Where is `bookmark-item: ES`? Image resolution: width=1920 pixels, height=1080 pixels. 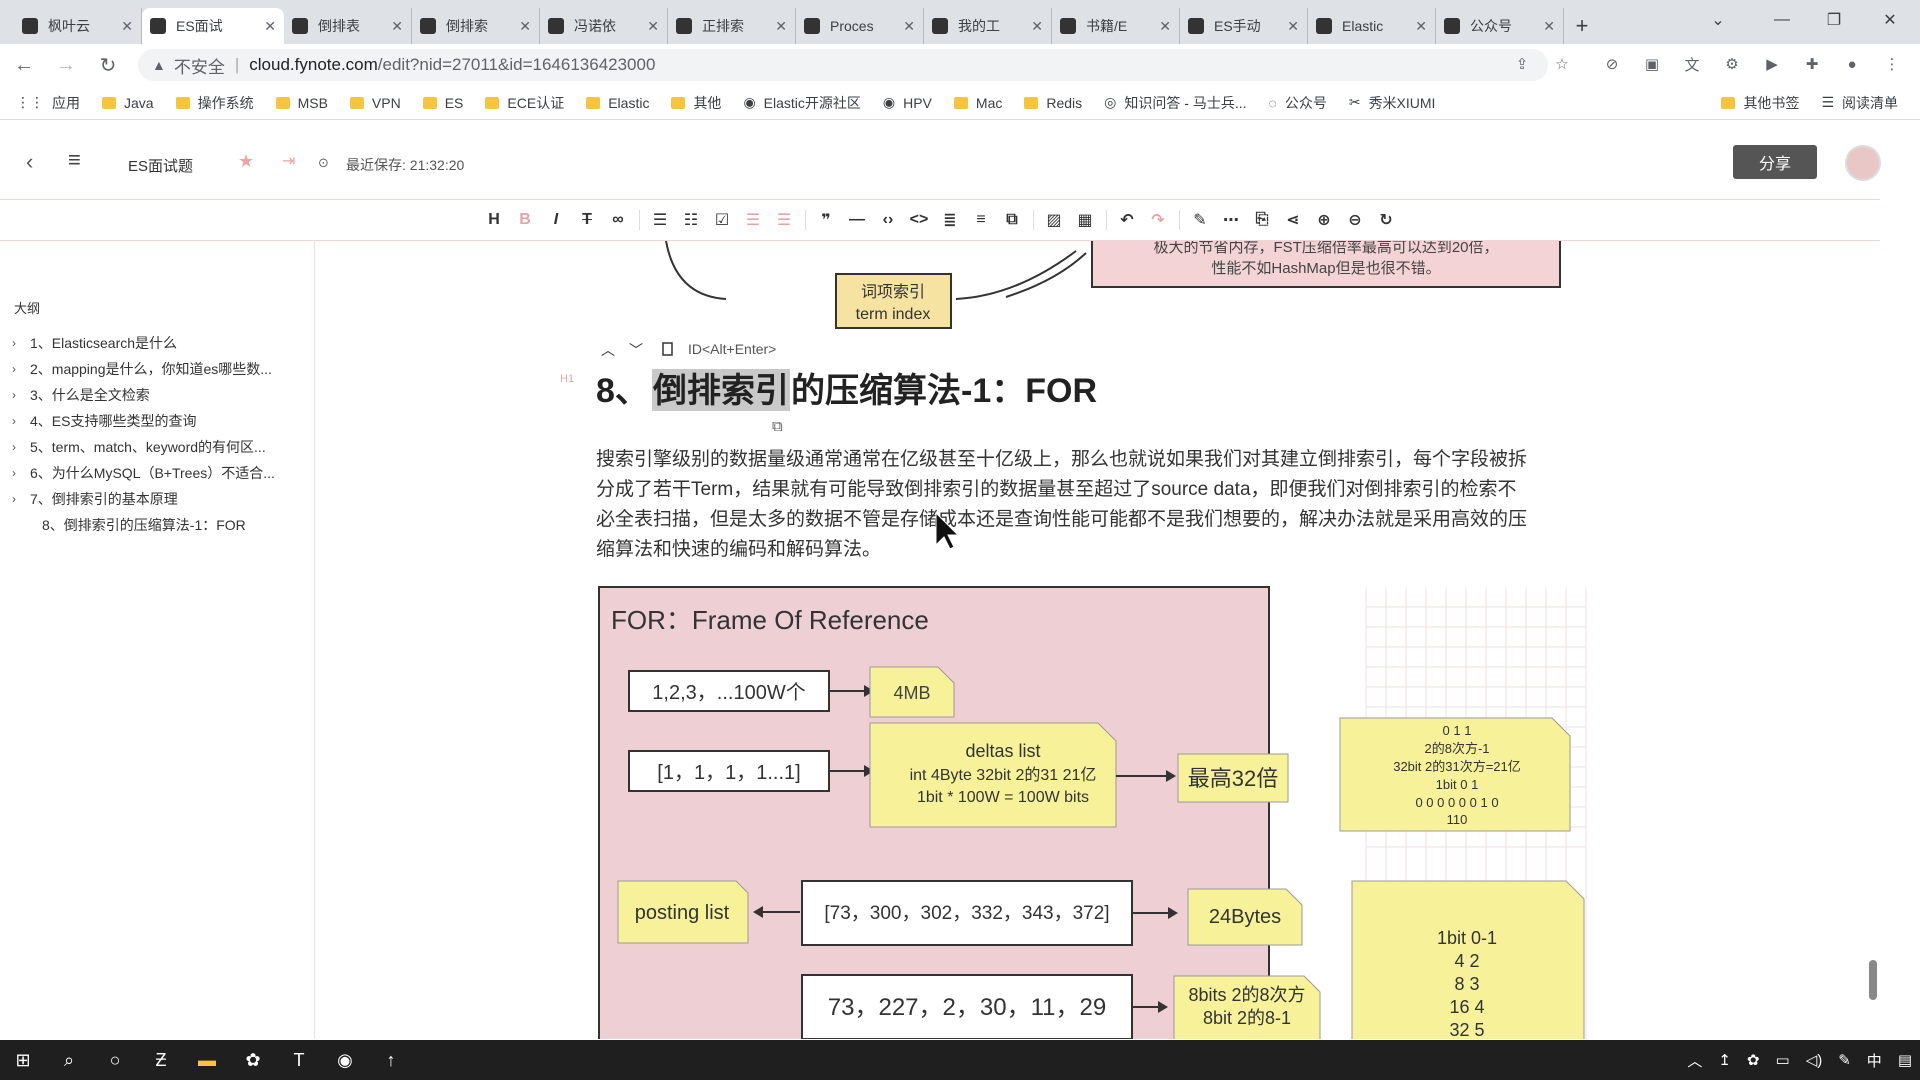
bookmark-item: ES is located at coordinates (442, 103).